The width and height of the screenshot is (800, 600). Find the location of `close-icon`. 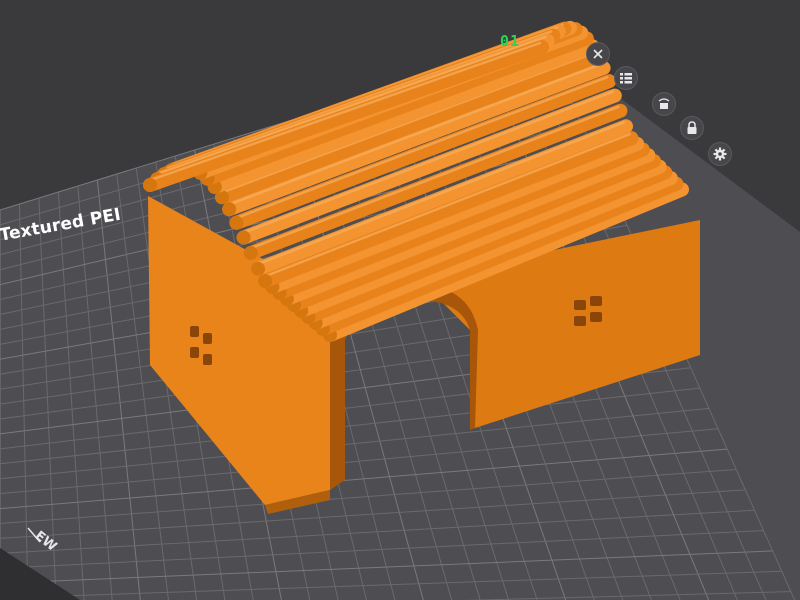

close-icon is located at coordinates (598, 54).